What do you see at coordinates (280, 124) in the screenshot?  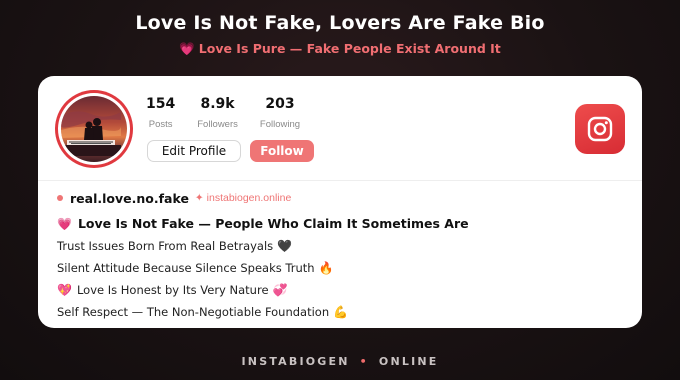 I see `stat-label: Following` at bounding box center [280, 124].